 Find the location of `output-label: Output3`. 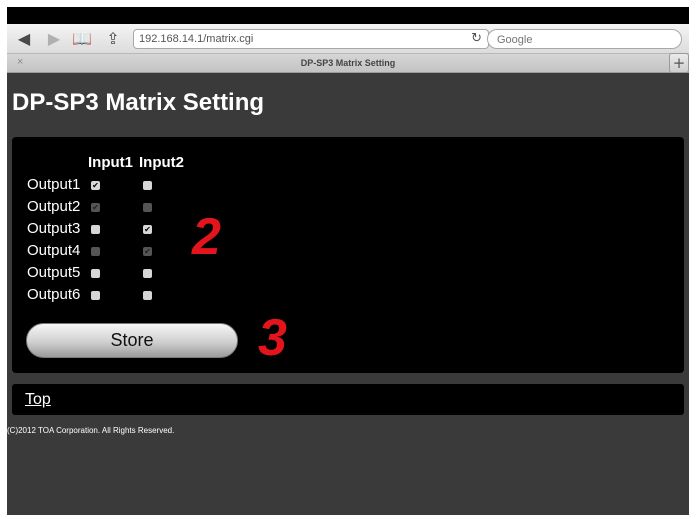

output-label: Output3 is located at coordinates (54, 228).